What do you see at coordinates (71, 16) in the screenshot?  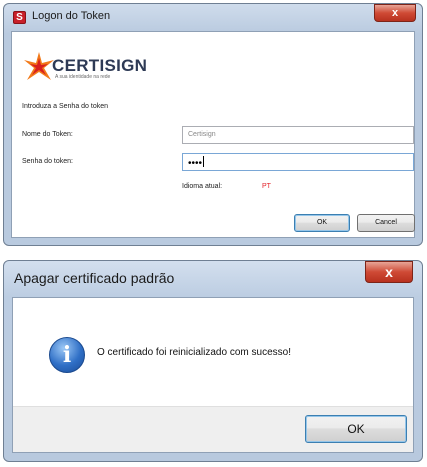 I see `dialog-title: Logon do Token` at bounding box center [71, 16].